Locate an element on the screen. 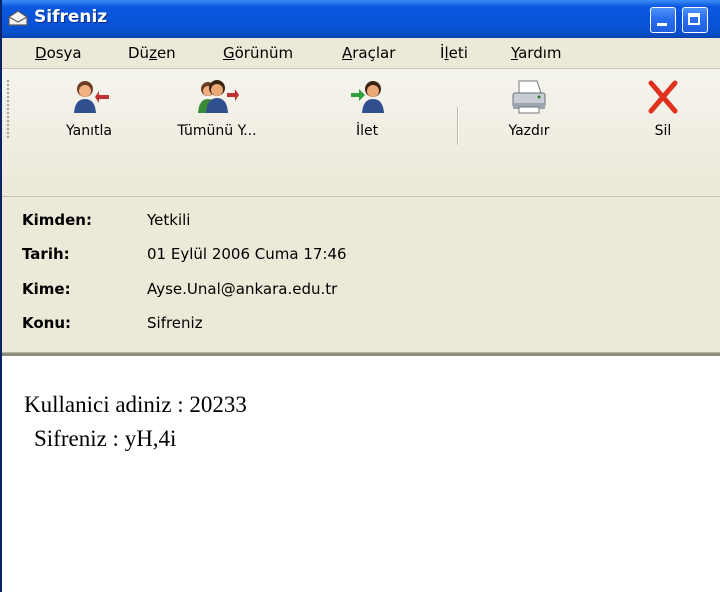 This screenshot has height=592, width=720. menu-message: İleti is located at coordinates (454, 53).